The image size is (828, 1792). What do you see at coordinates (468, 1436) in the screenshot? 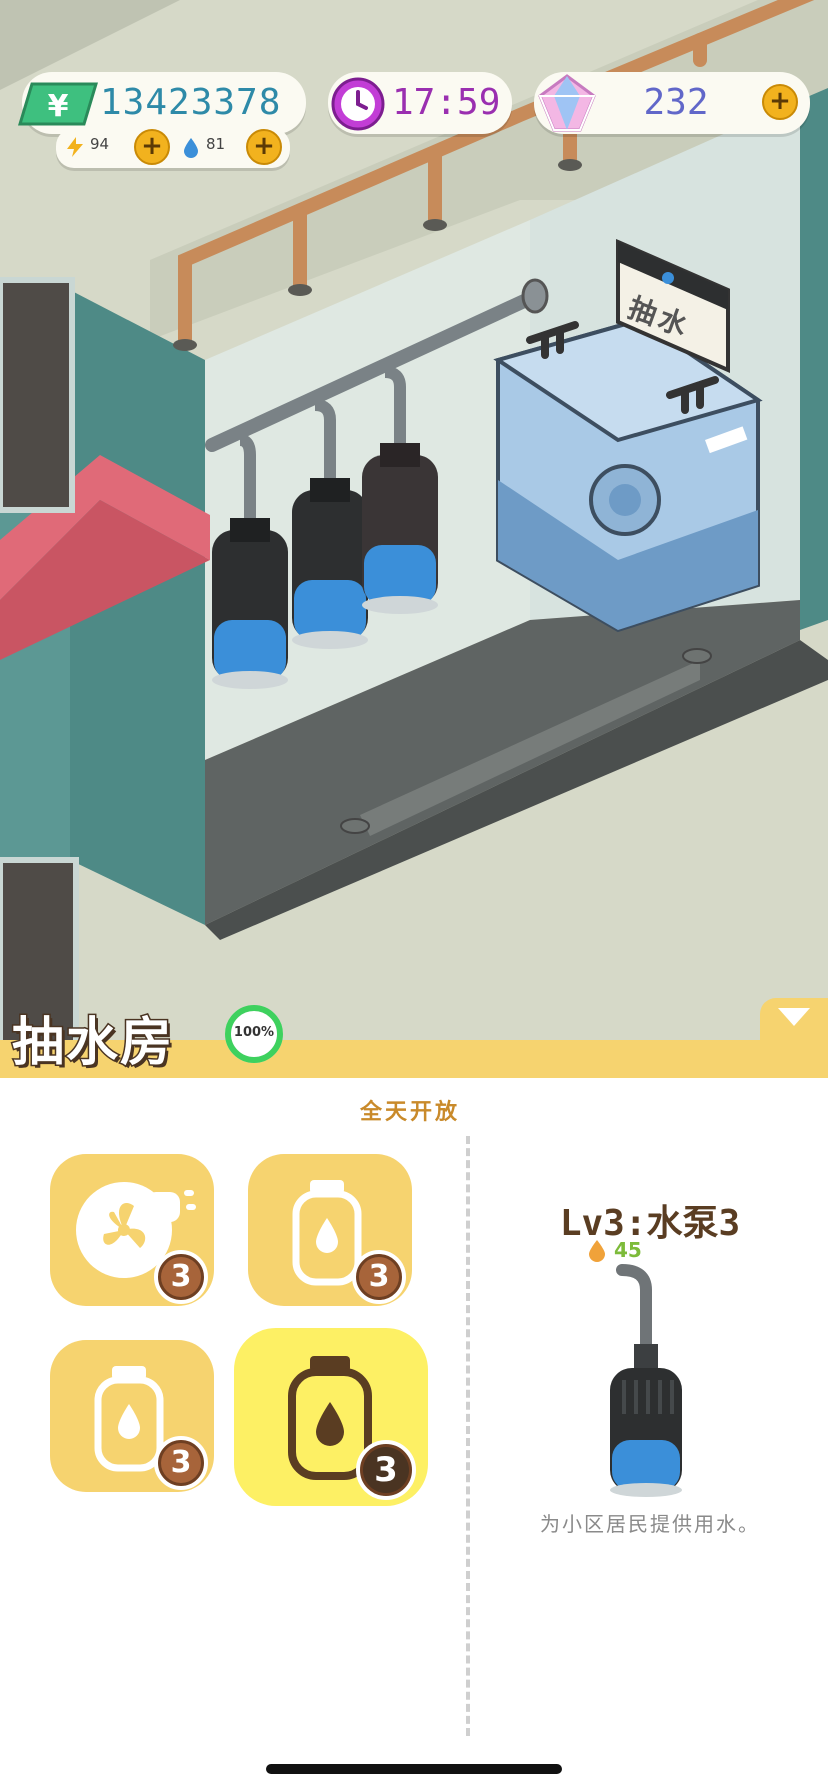
I see `panel-divider` at bounding box center [468, 1436].